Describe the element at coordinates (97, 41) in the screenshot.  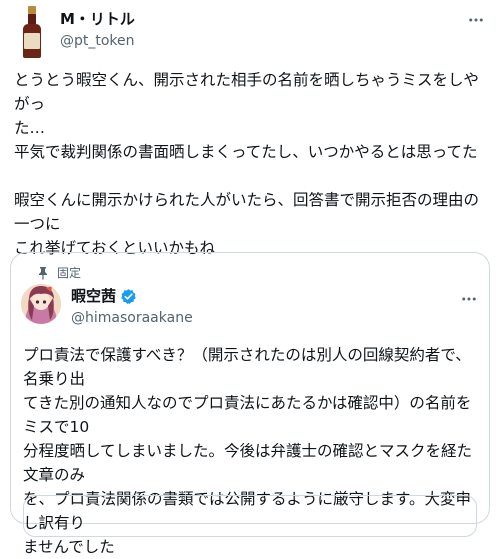
I see `author-handle: @pt_token` at that location.